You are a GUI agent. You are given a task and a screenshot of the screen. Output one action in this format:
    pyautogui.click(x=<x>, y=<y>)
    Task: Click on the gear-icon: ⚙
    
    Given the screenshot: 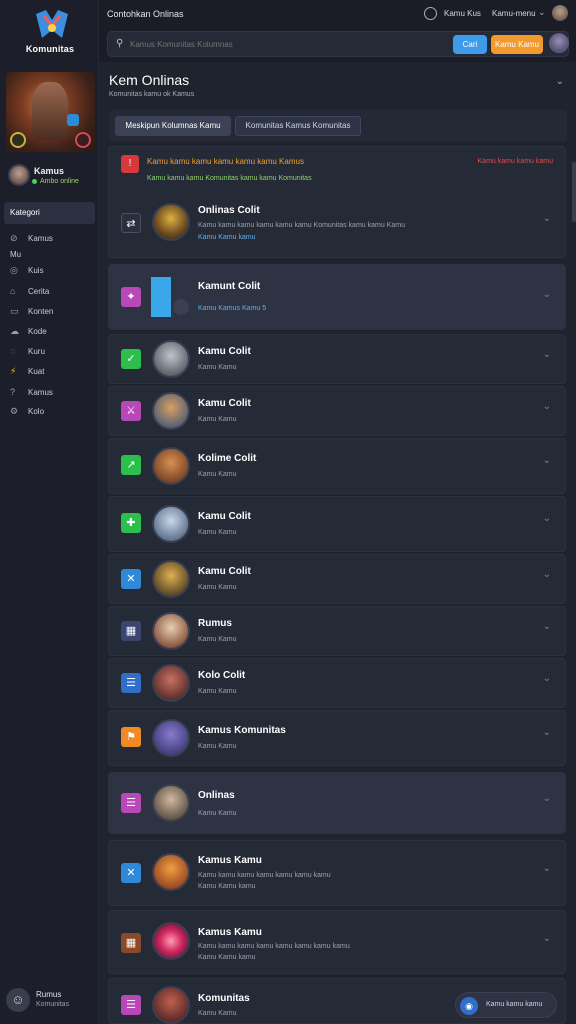 What is the action you would take?
    pyautogui.click(x=14, y=411)
    